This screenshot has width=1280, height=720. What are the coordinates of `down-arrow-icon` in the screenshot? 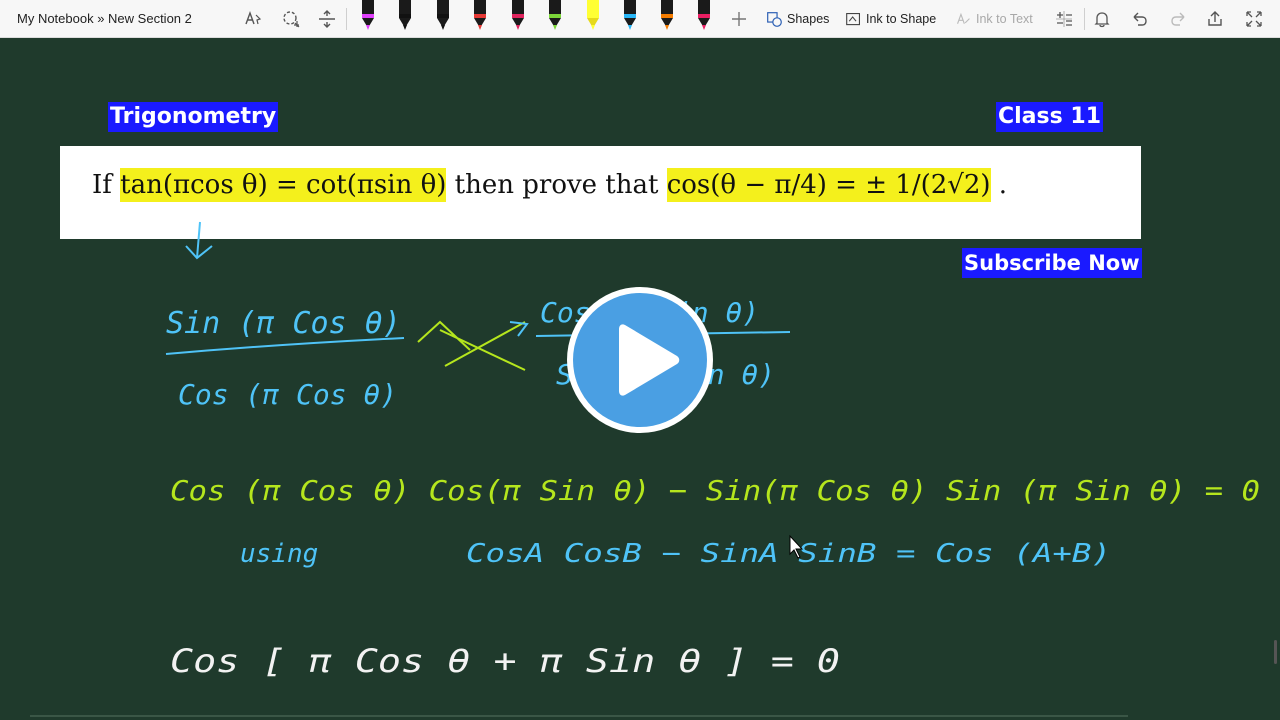 It's located at (199, 240).